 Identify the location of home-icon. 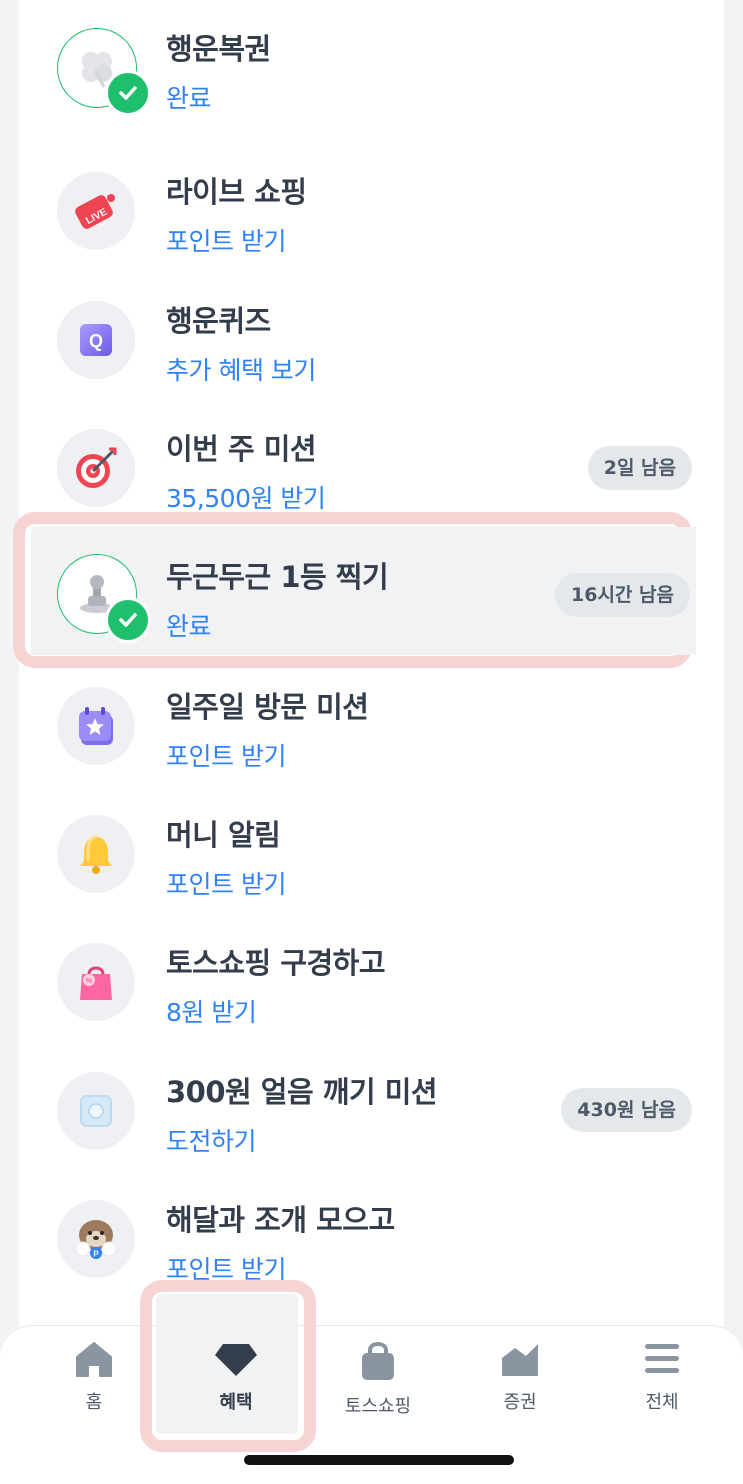
(94, 1359).